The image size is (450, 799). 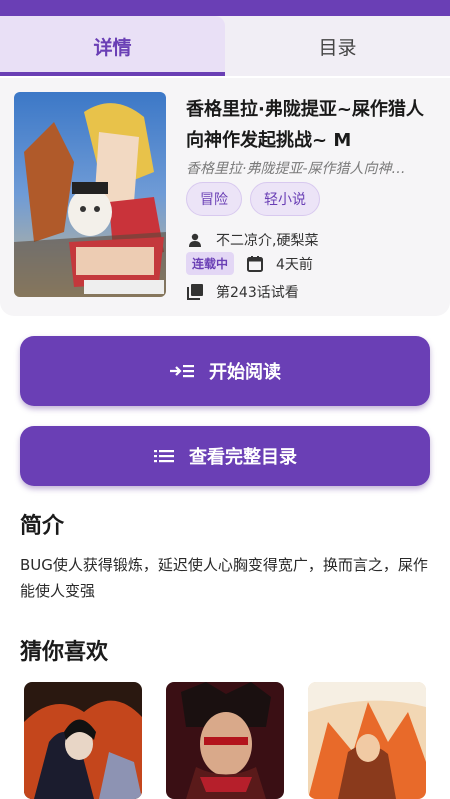 I want to click on start-reading-label: 开始阅读, so click(x=245, y=372).